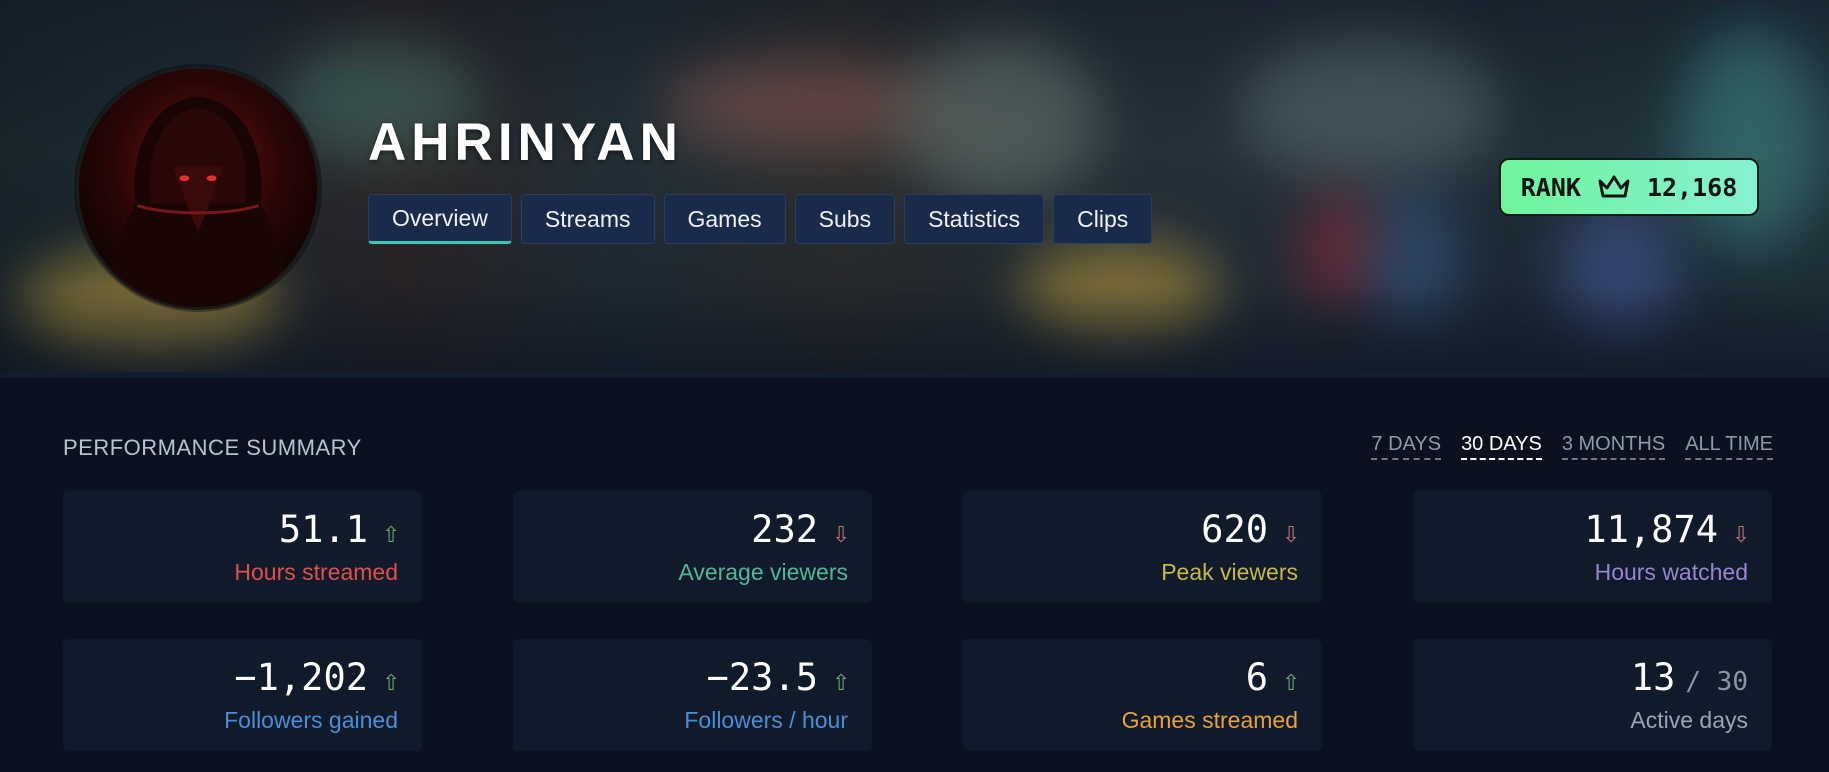  Describe the element at coordinates (914, 375) in the screenshot. I see `banner-divider` at that location.